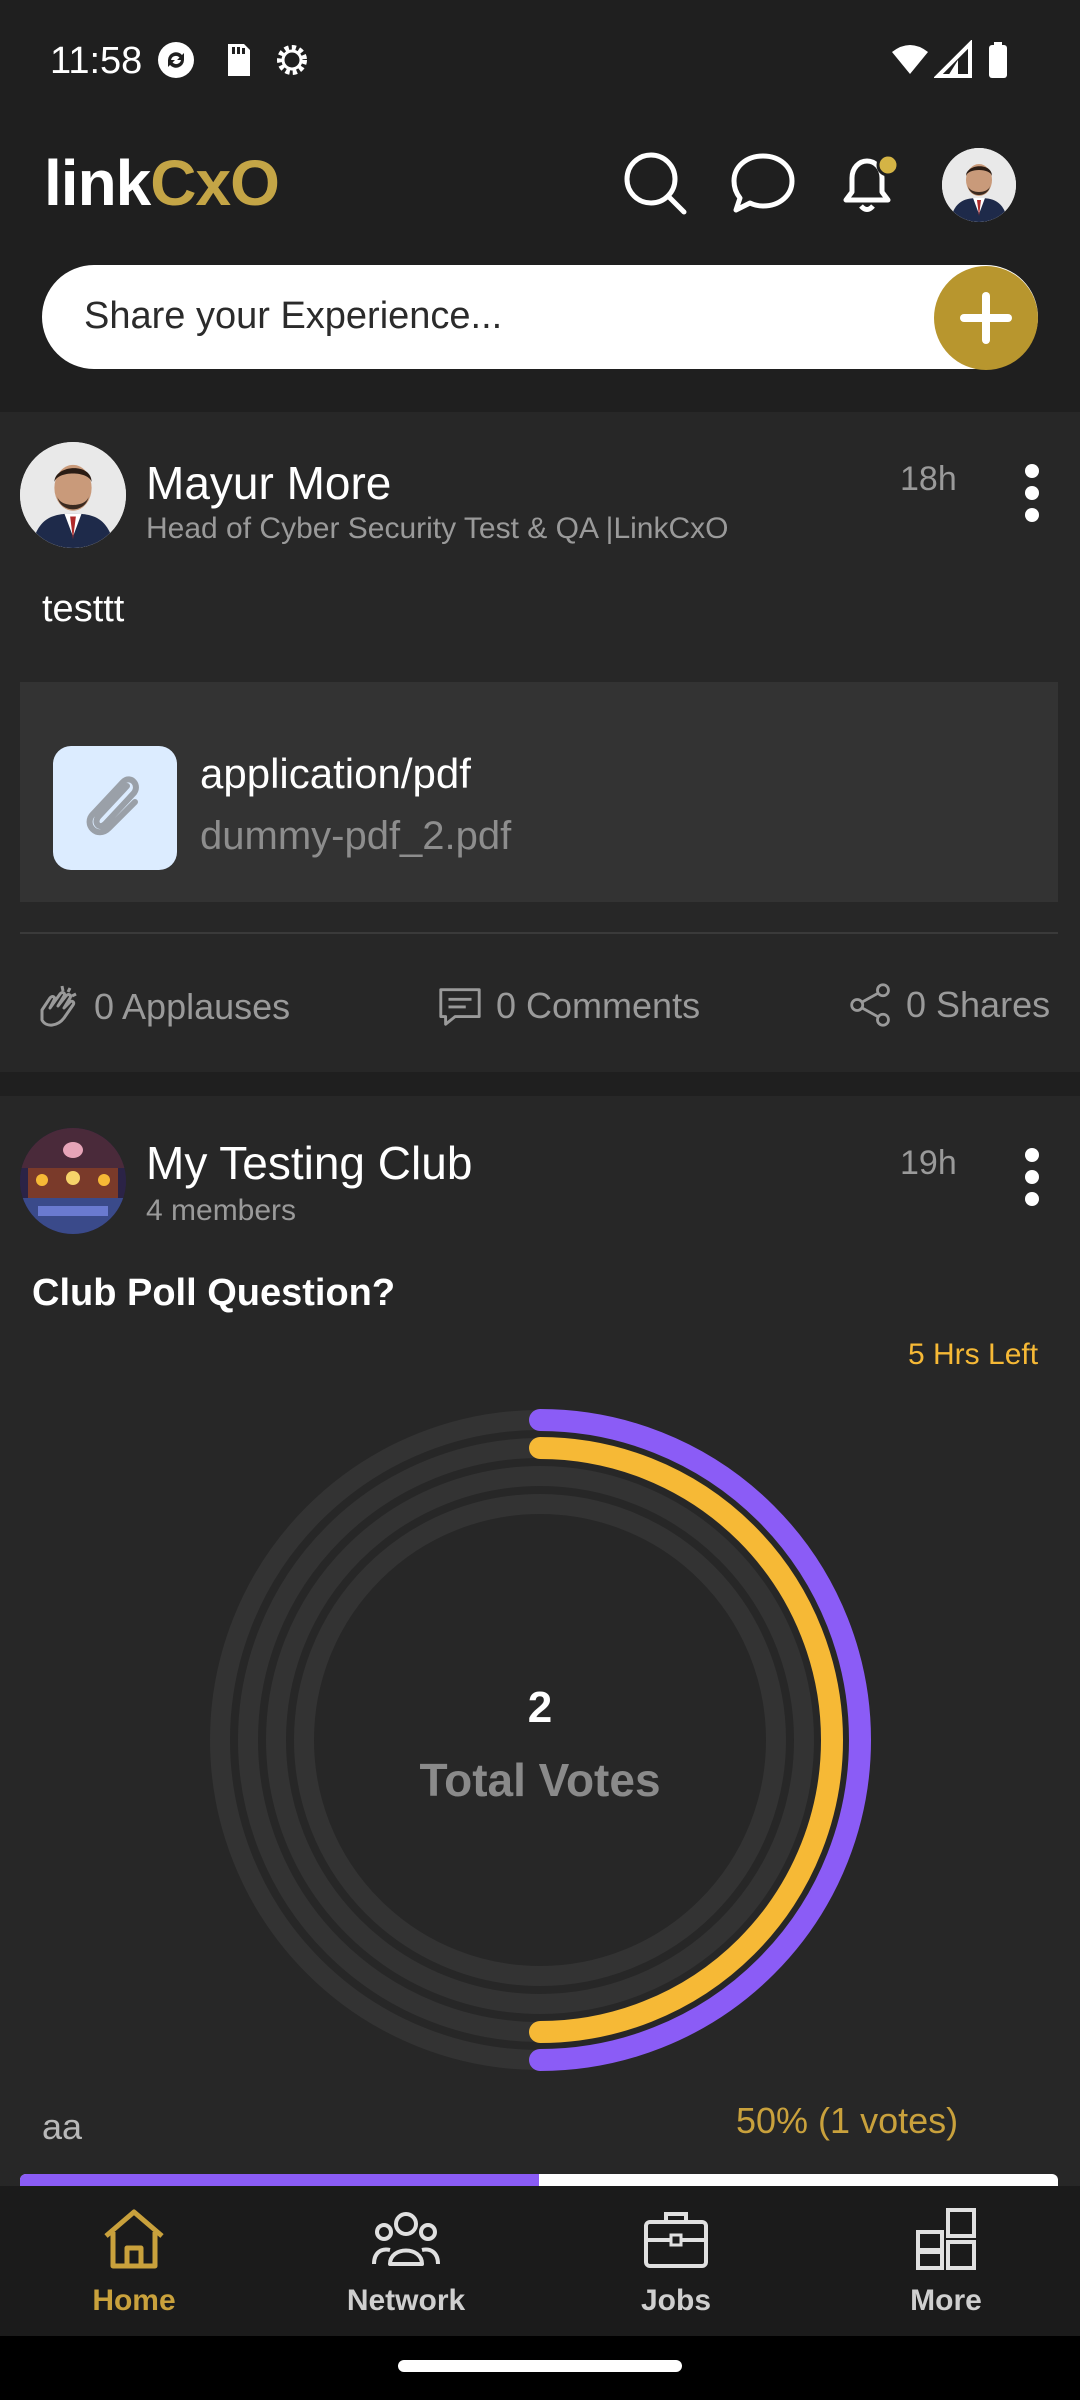 Image resolution: width=1080 pixels, height=2400 pixels. What do you see at coordinates (847, 2120) in the screenshot?
I see `poll-option-result: 50% (1 votes)` at bounding box center [847, 2120].